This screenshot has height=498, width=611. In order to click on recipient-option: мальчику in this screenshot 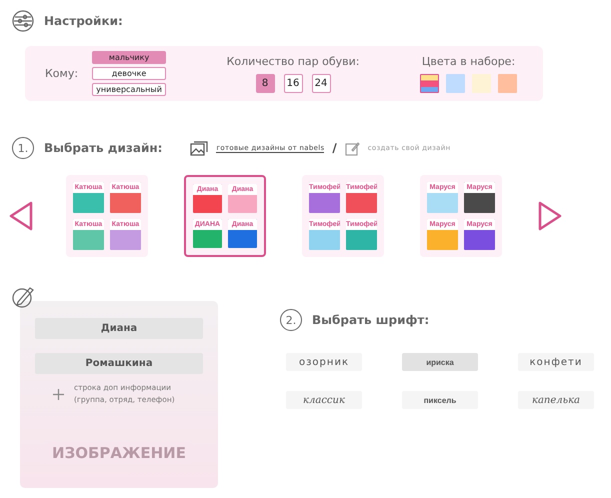, I will do `click(129, 57)`.